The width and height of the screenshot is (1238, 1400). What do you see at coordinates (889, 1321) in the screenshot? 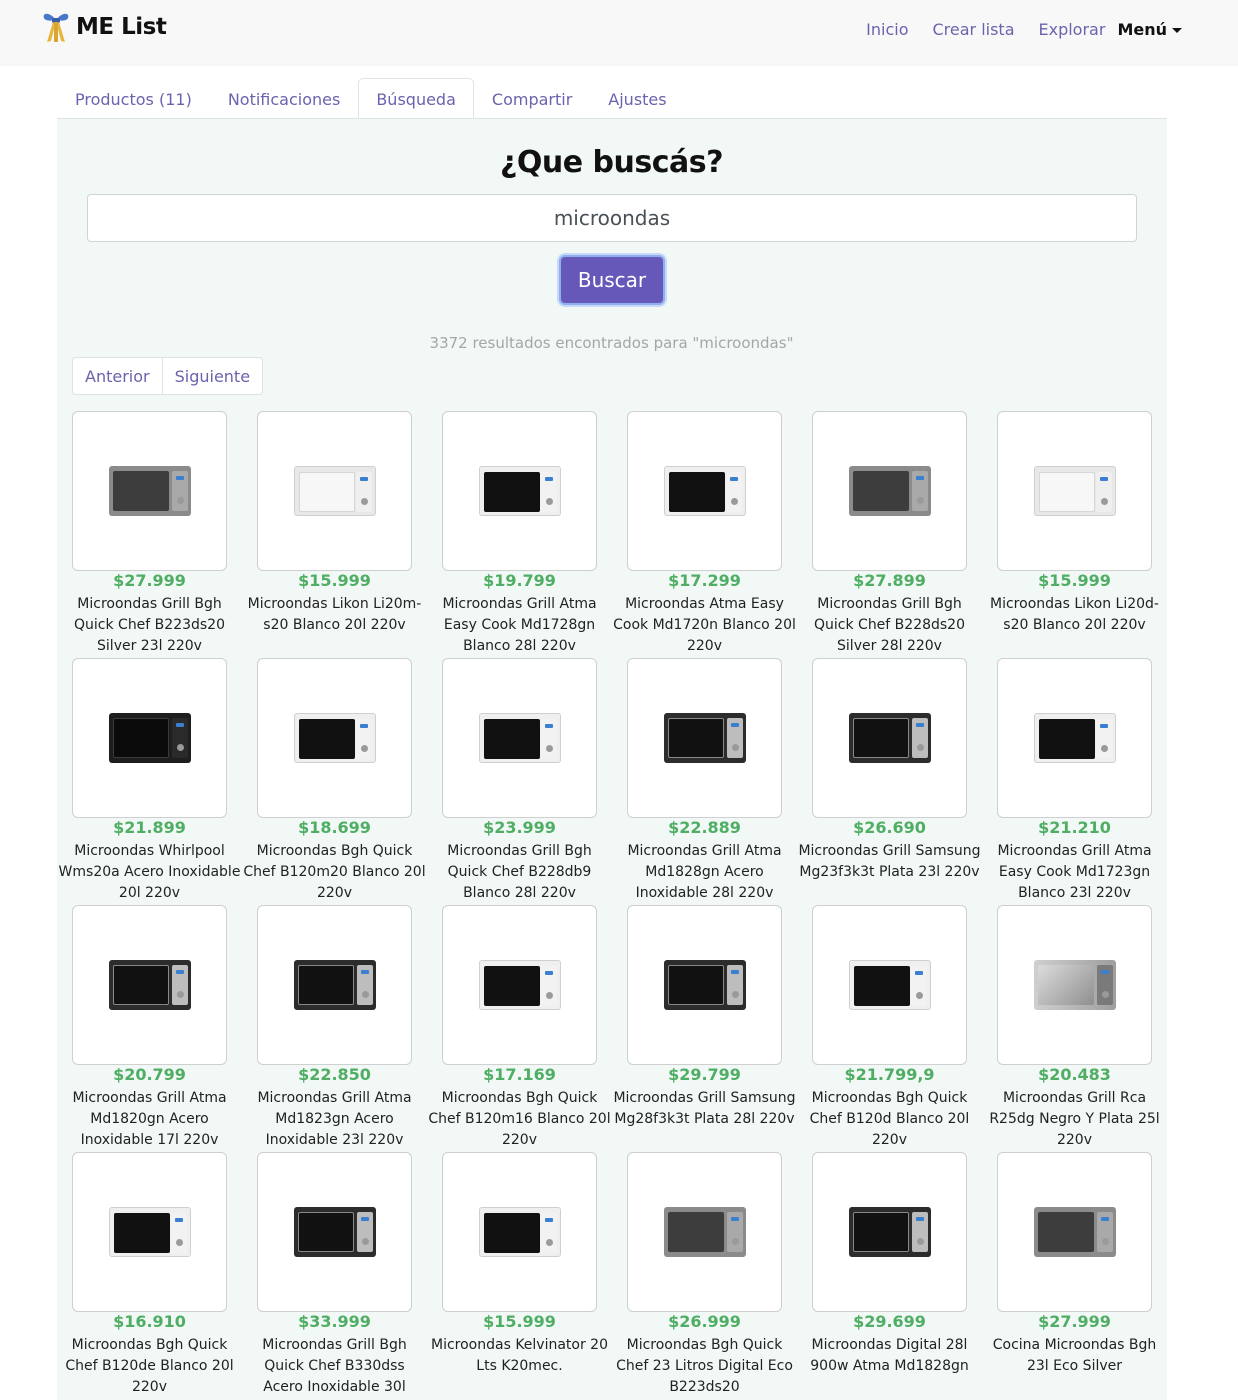
I see `product-price: $29.699` at bounding box center [889, 1321].